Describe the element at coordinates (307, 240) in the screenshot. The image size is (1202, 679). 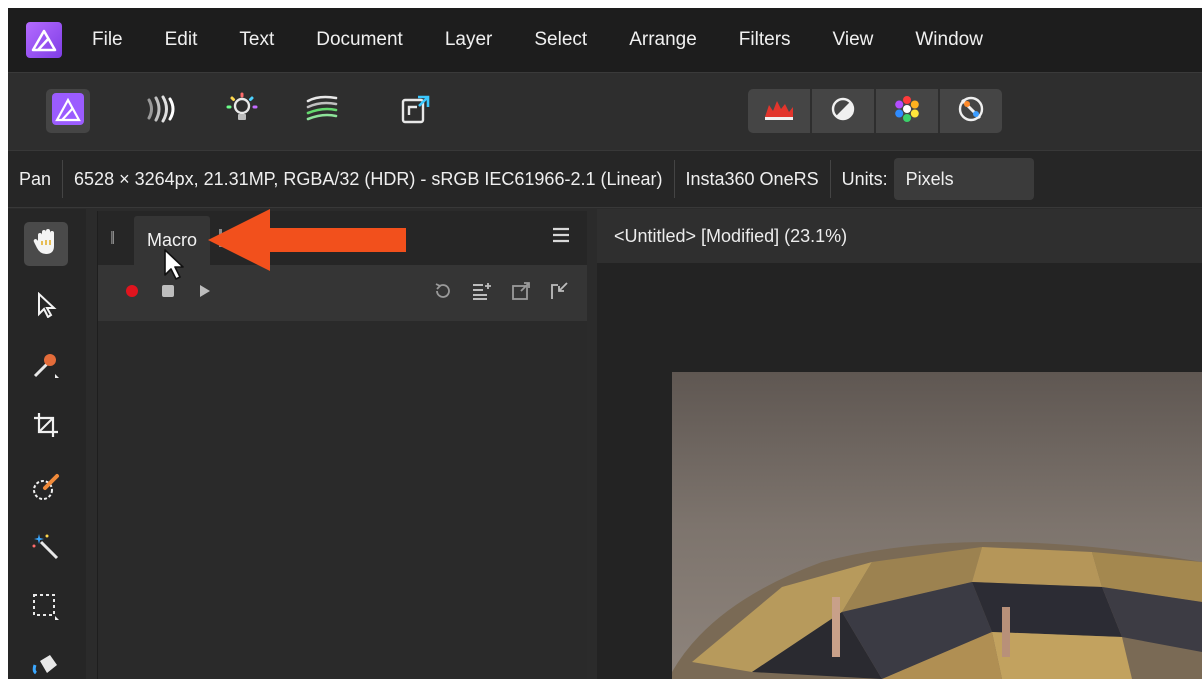
I see `annotation-arrow` at that location.